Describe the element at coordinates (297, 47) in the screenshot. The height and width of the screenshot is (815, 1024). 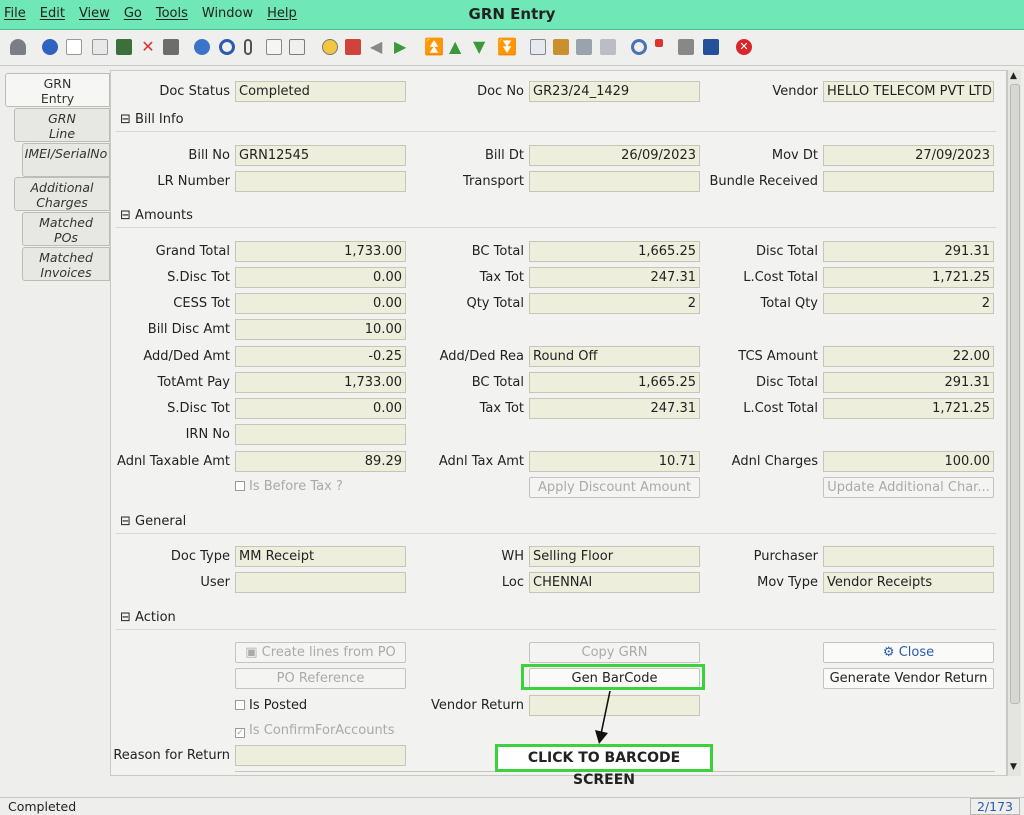
I see `history-icon` at that location.